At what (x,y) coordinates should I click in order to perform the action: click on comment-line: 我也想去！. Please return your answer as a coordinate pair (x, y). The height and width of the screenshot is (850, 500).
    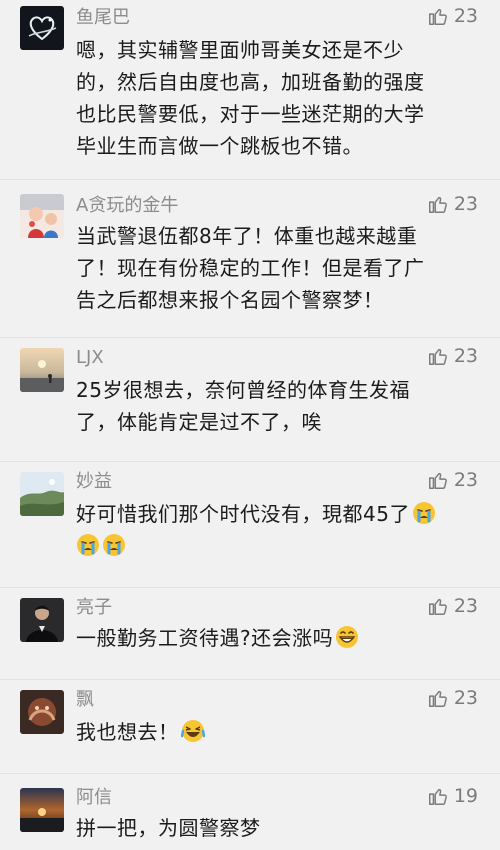
    Looking at the image, I should click on (127, 732).